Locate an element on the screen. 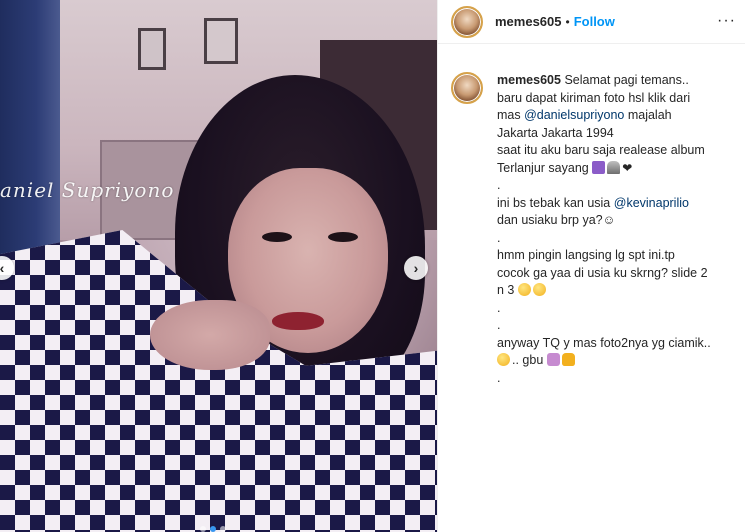 This screenshot has height=532, width=745. caption-text: dan usiaku brp ya?☺ is located at coordinates (556, 220).